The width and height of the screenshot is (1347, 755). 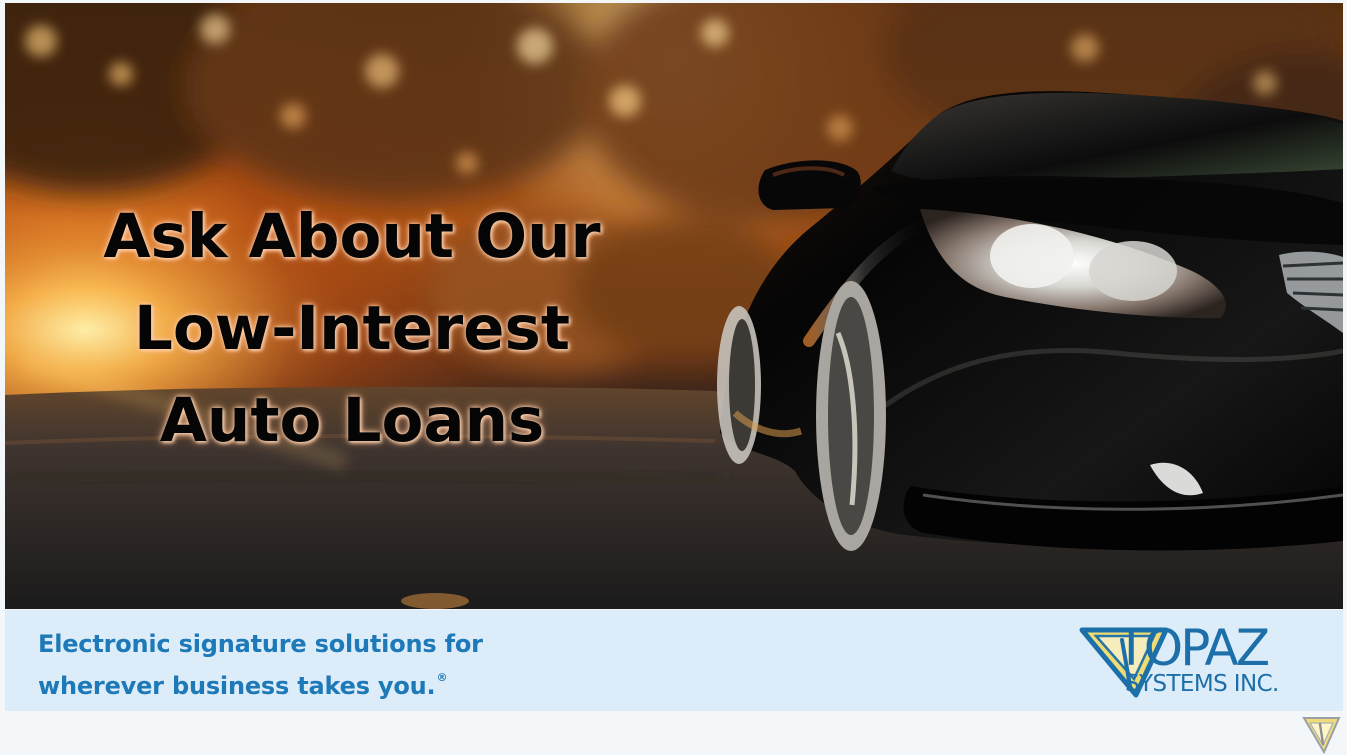 What do you see at coordinates (352, 420) in the screenshot?
I see `headline-line-3: Auto Loans` at bounding box center [352, 420].